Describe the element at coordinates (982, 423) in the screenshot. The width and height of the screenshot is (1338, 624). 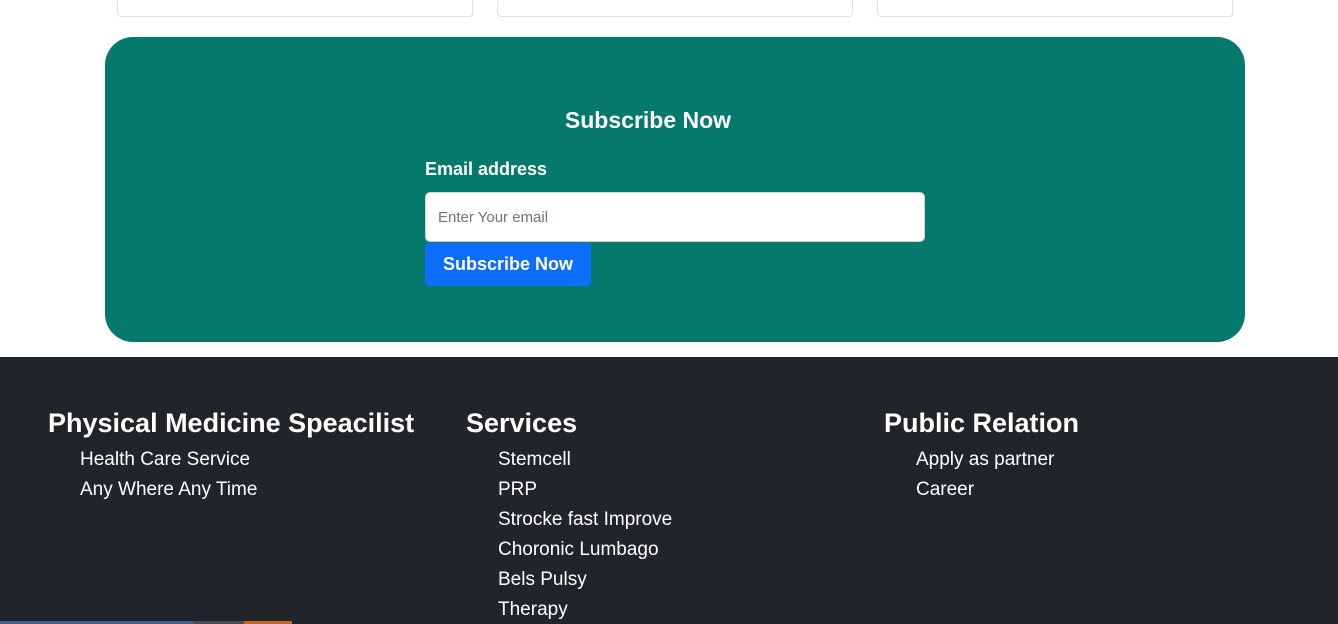
I see `footer-heading: Public Relation` at that location.